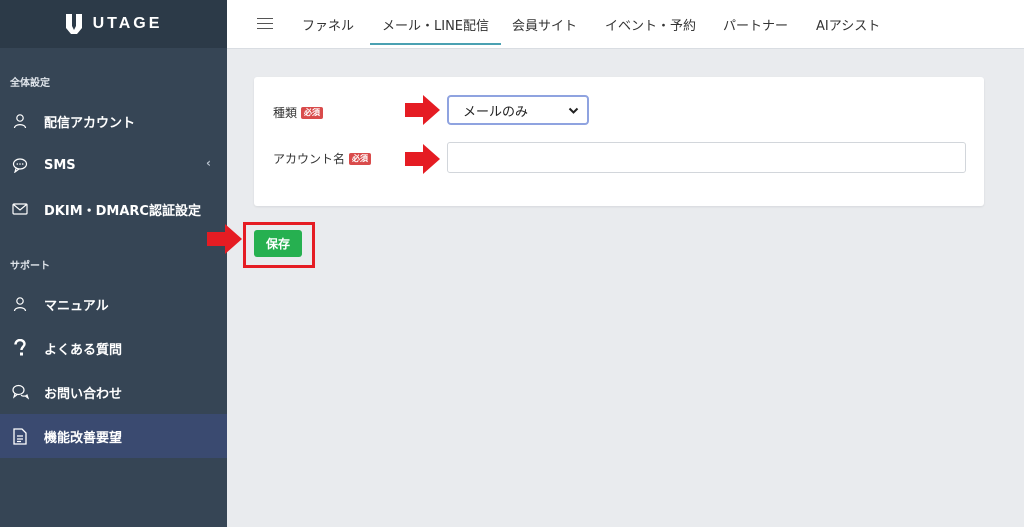  Describe the element at coordinates (30, 83) in the screenshot. I see `section-title-general-settings: 全体設定` at that location.